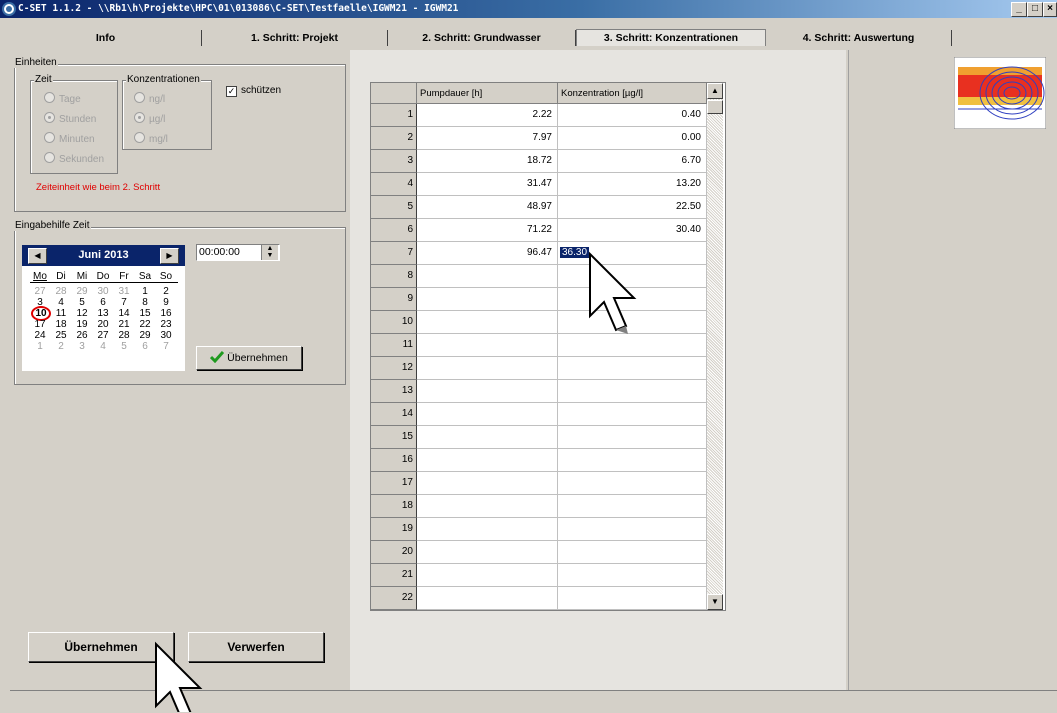 This screenshot has width=1057, height=713. I want to click on time-spinner: ▲ ▼, so click(269, 252).